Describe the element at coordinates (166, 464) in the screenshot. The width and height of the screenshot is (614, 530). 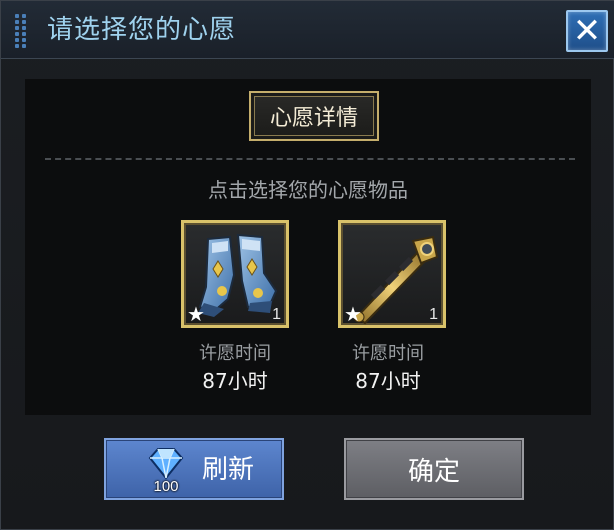
I see `diamond-icon` at that location.